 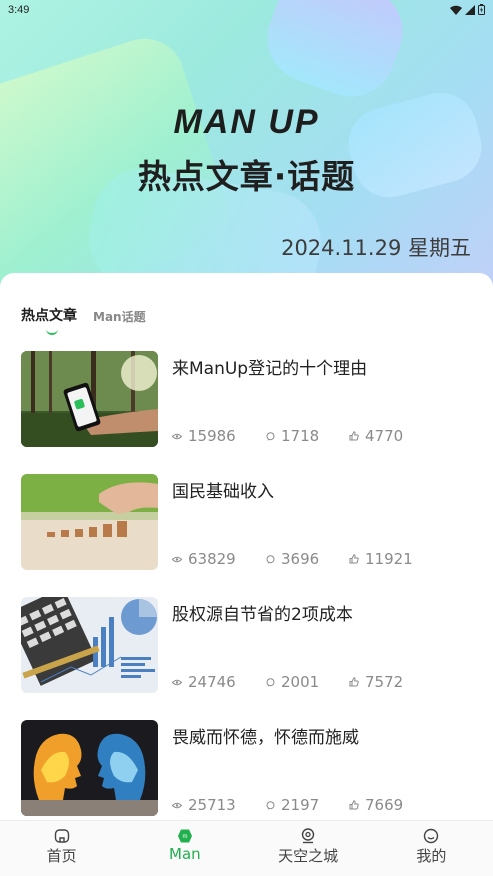 What do you see at coordinates (384, 805) in the screenshot?
I see `likes-count: 7669` at bounding box center [384, 805].